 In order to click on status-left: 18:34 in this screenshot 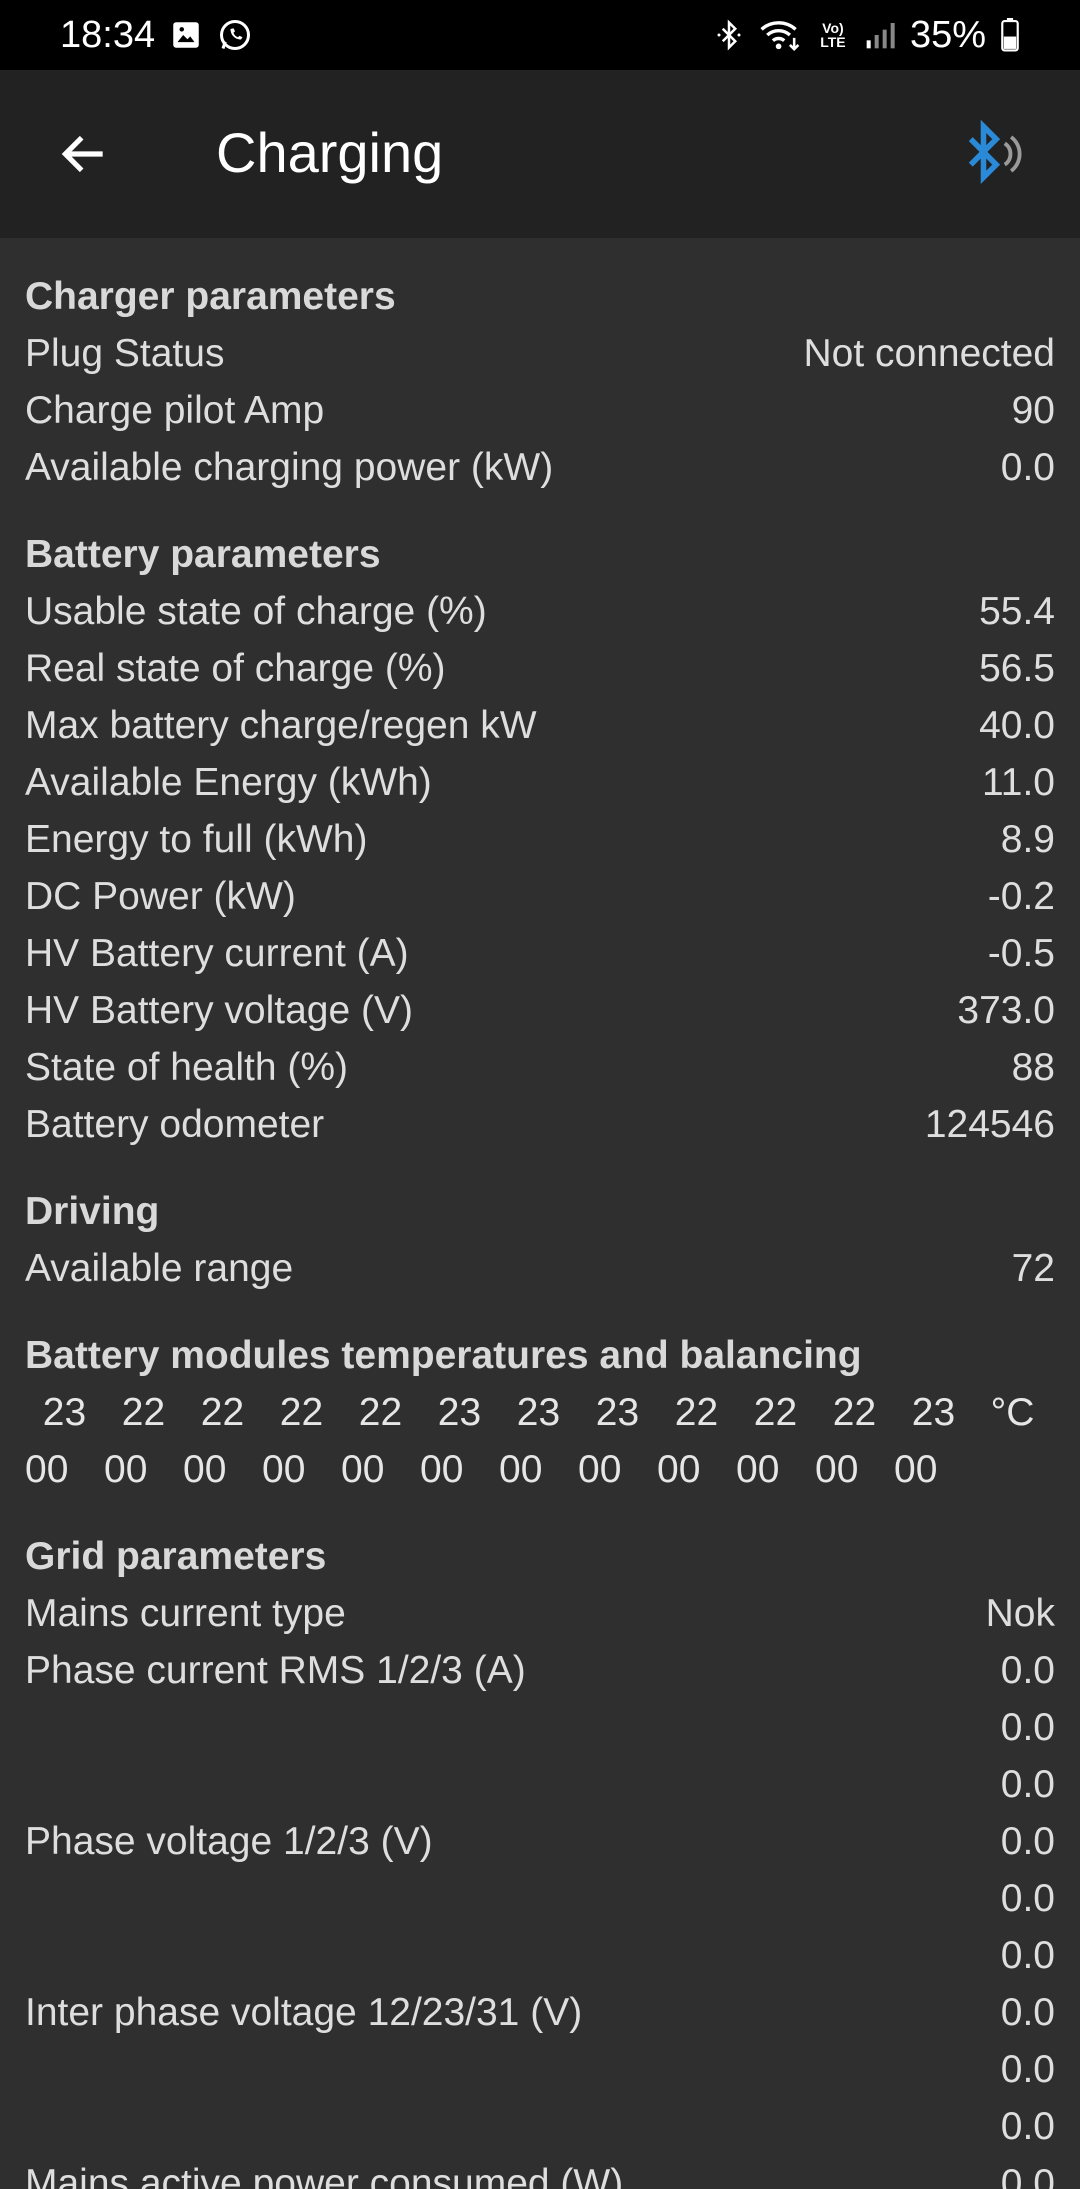, I will do `click(156, 35)`.